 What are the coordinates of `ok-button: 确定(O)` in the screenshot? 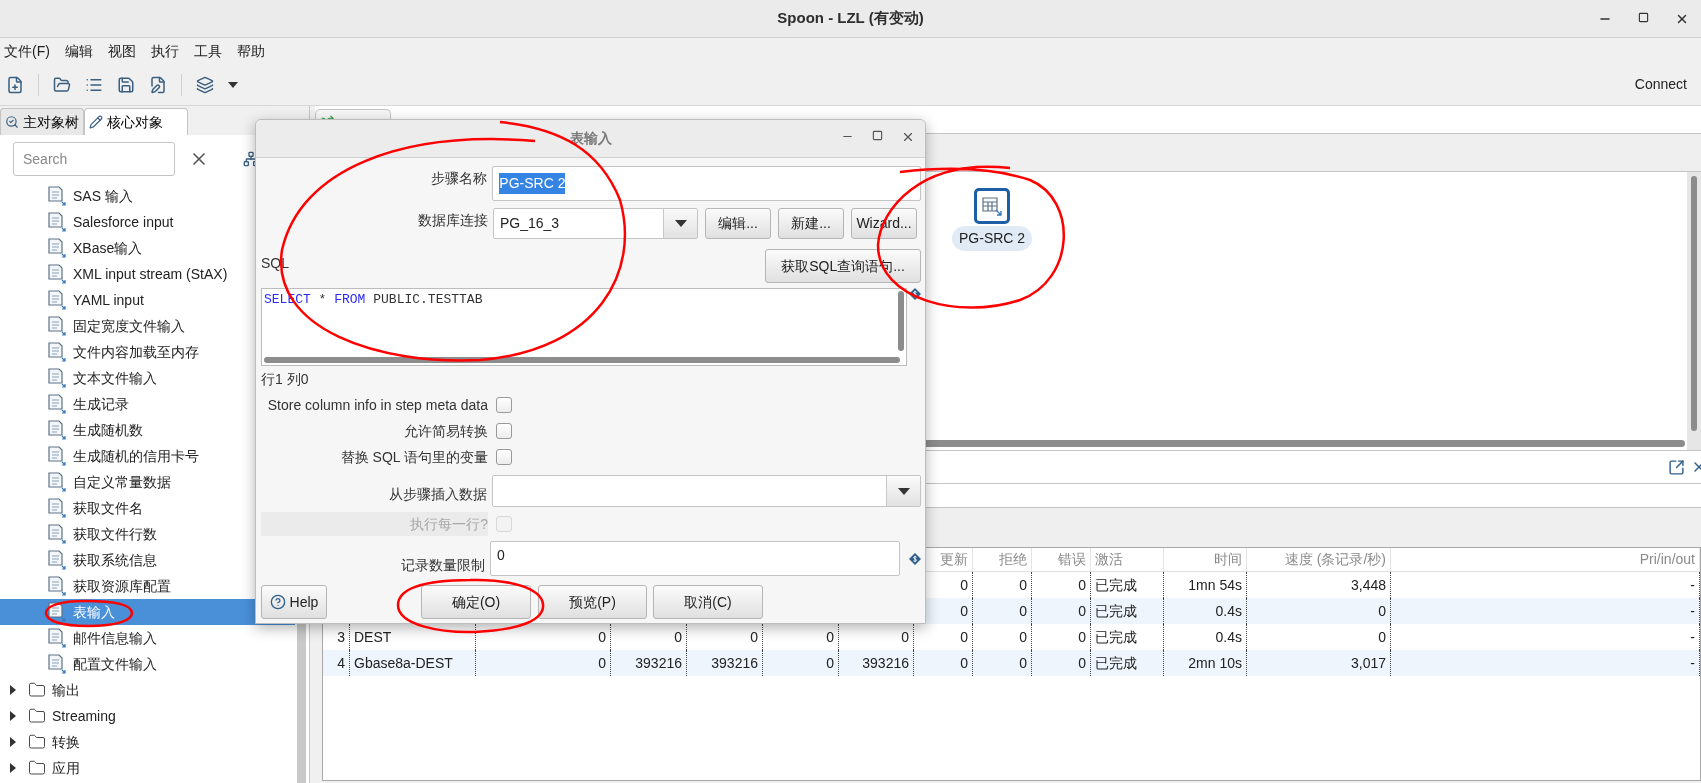 It's located at (476, 602).